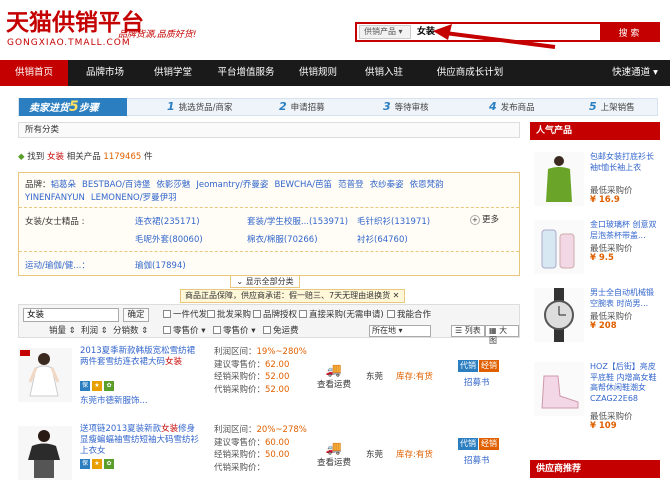 Image resolution: width=670 pixels, height=502 pixels. I want to click on retail-value: 62.00, so click(277, 364).